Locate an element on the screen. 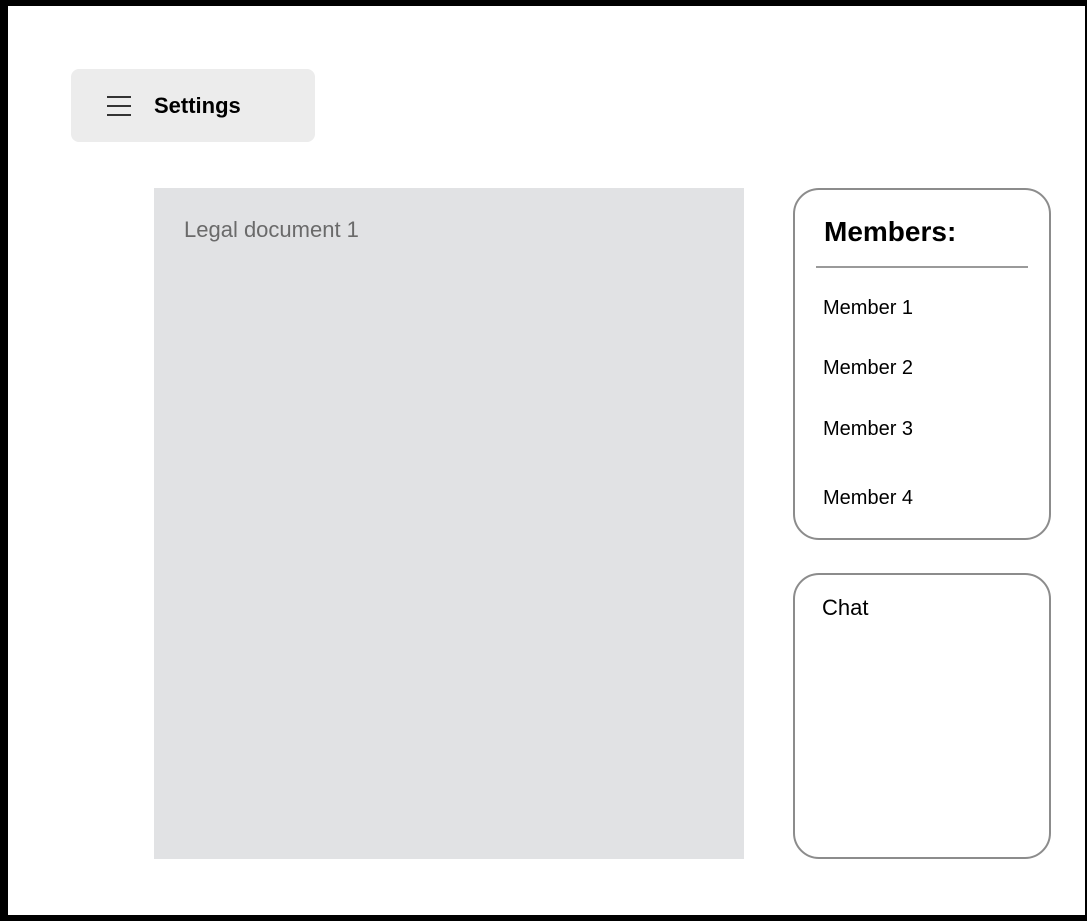 Image resolution: width=1087 pixels, height=921 pixels. members-divider is located at coordinates (922, 267).